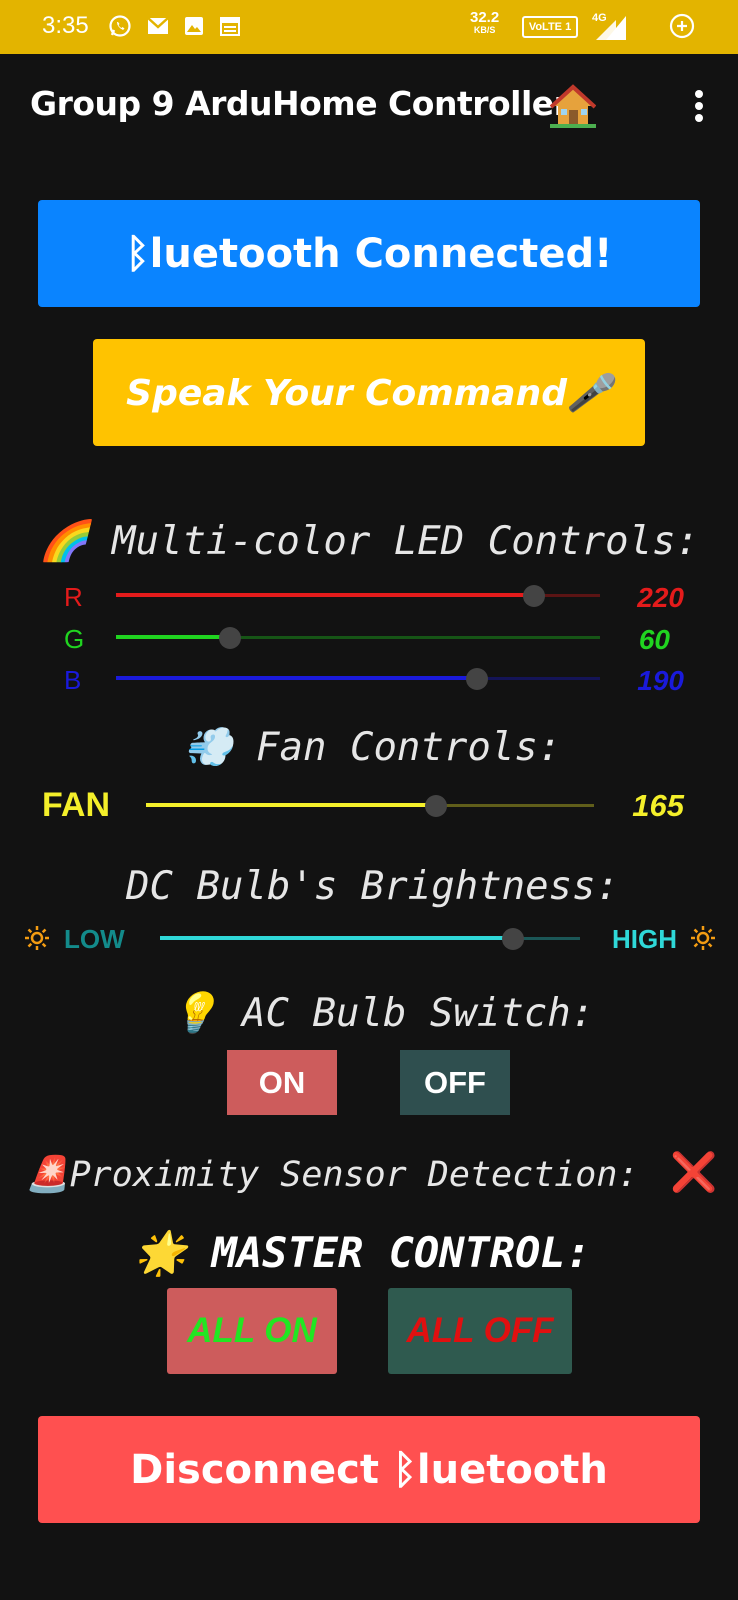 This screenshot has width=738, height=1600. Describe the element at coordinates (76, 805) in the screenshot. I see `fan-label: FAN` at that location.